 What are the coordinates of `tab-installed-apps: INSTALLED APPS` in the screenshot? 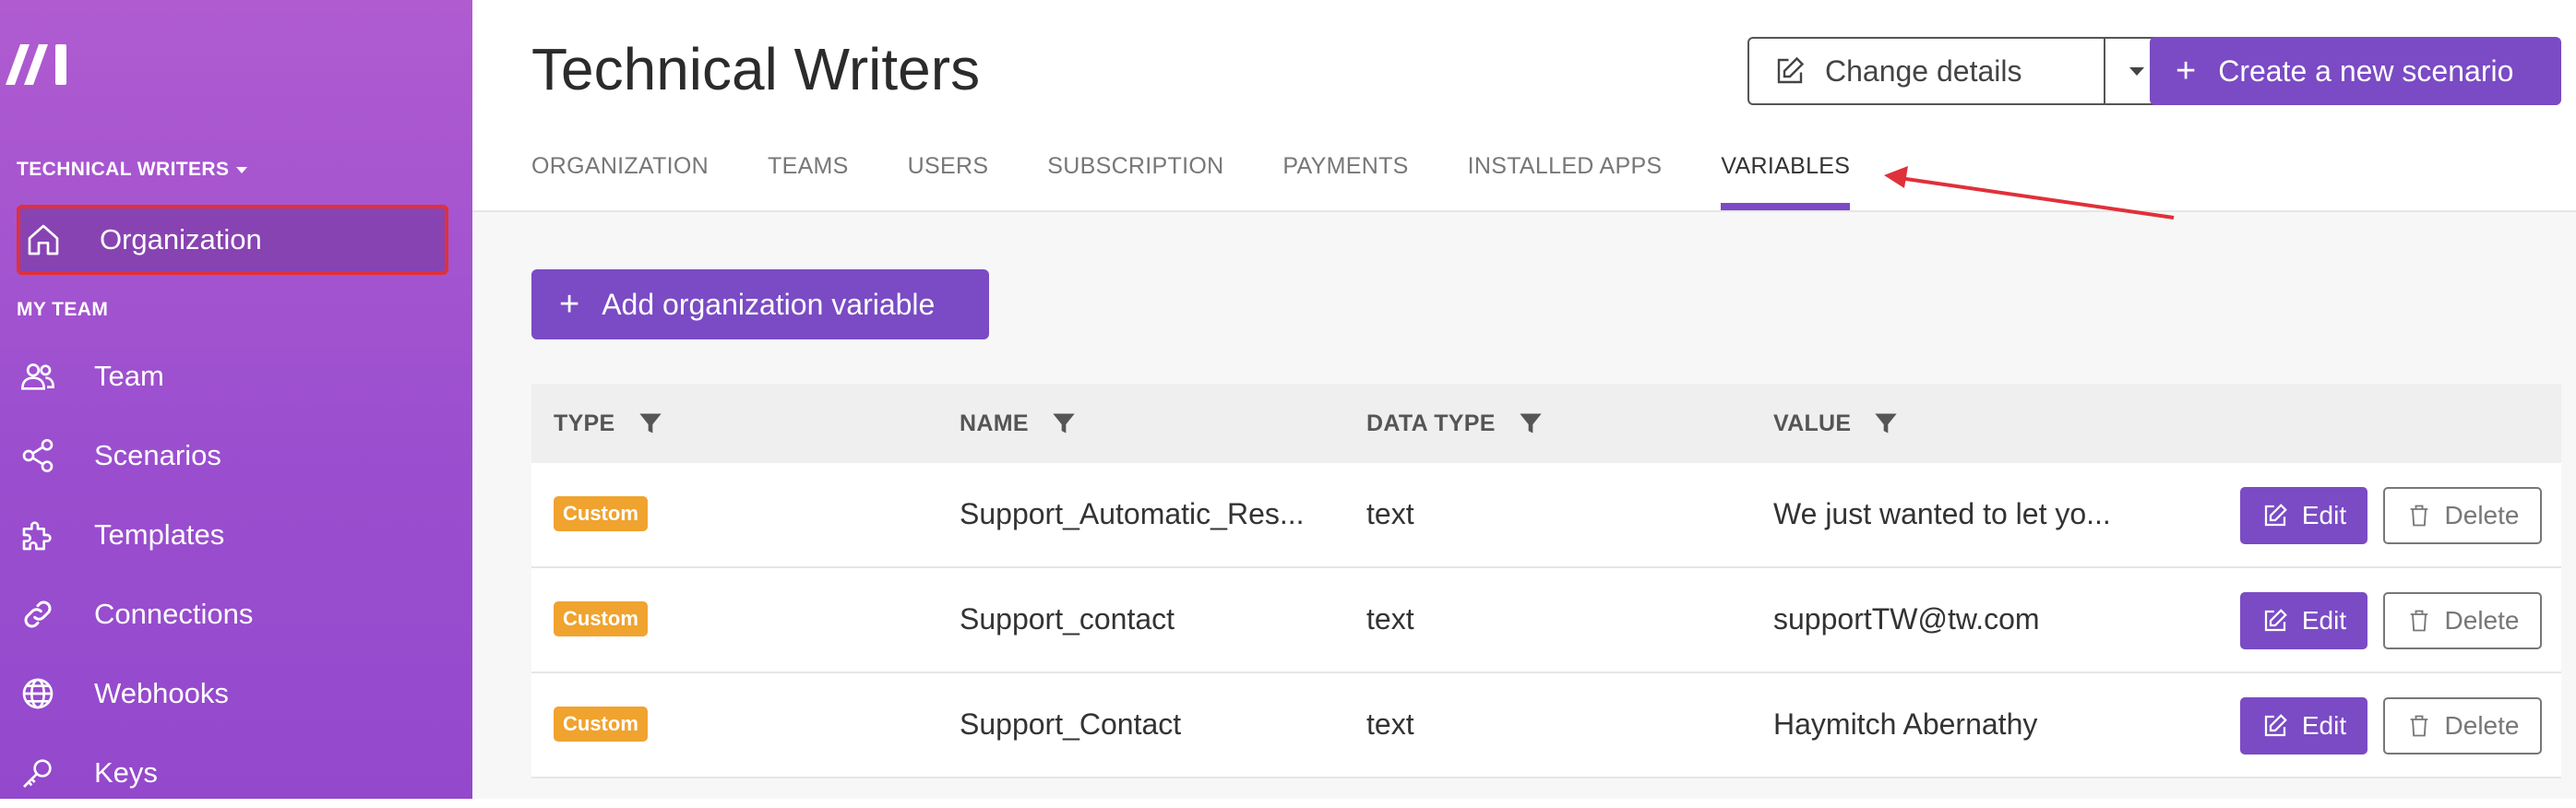 It's located at (1565, 181).